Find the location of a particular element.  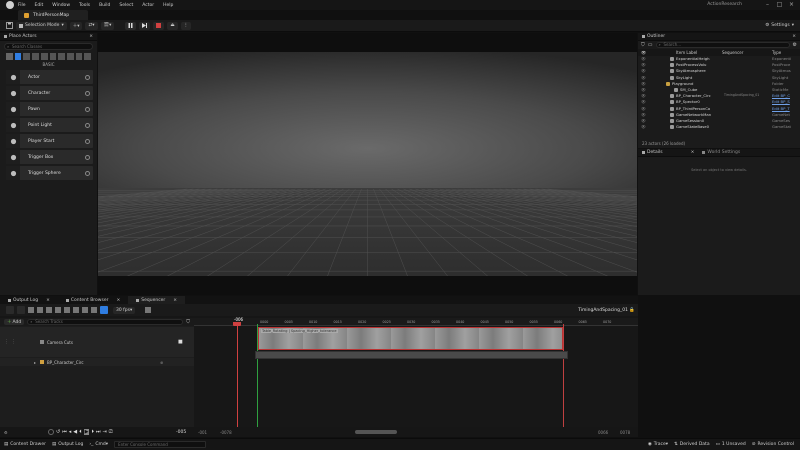

all-classes-category-icon is located at coordinates (79, 56).